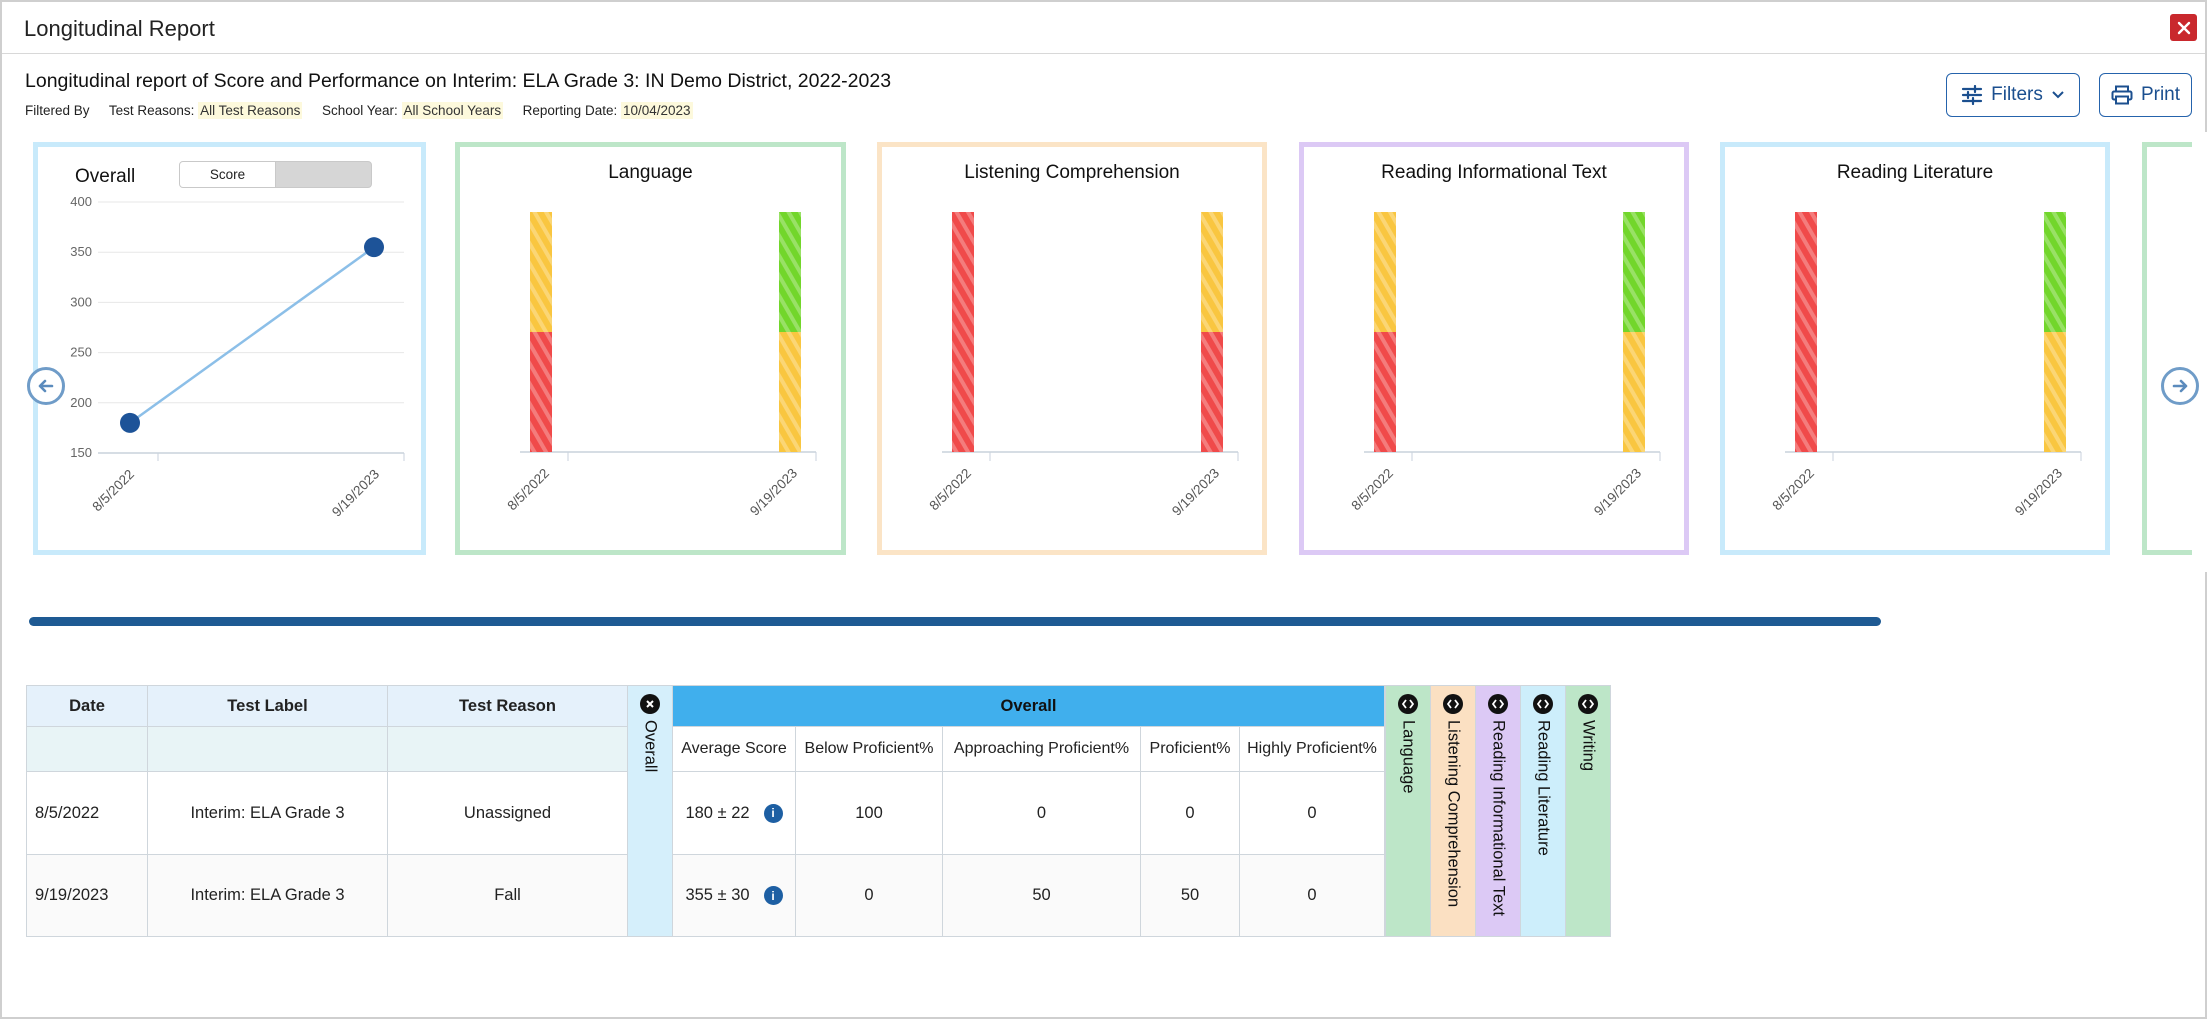 This screenshot has height=1019, width=2207. I want to click on header-date: Date, so click(87, 706).